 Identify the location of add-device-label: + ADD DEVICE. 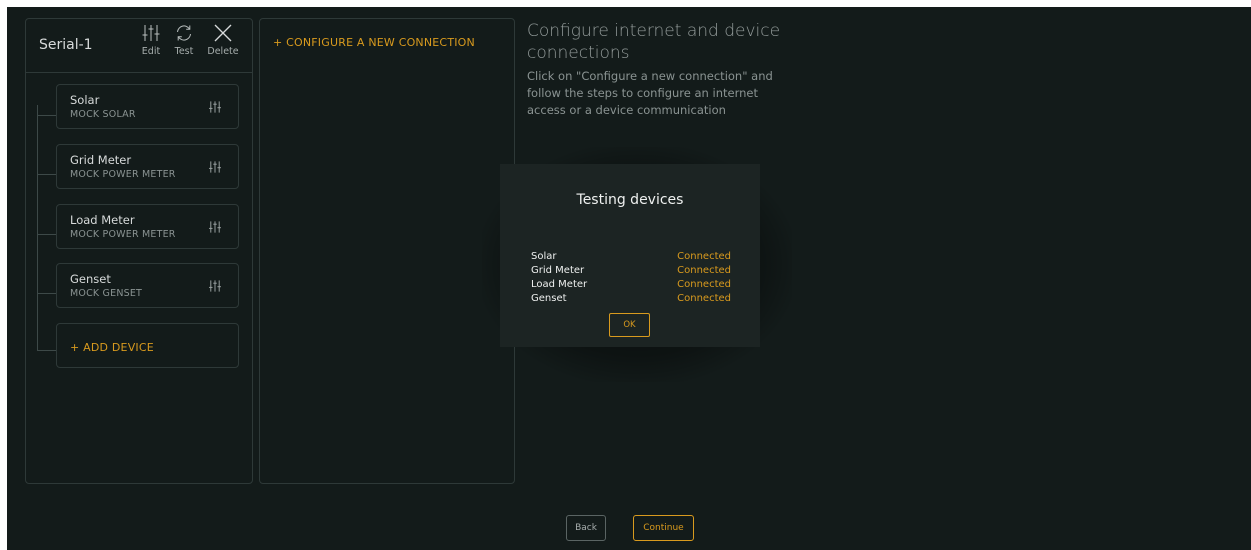
(112, 347).